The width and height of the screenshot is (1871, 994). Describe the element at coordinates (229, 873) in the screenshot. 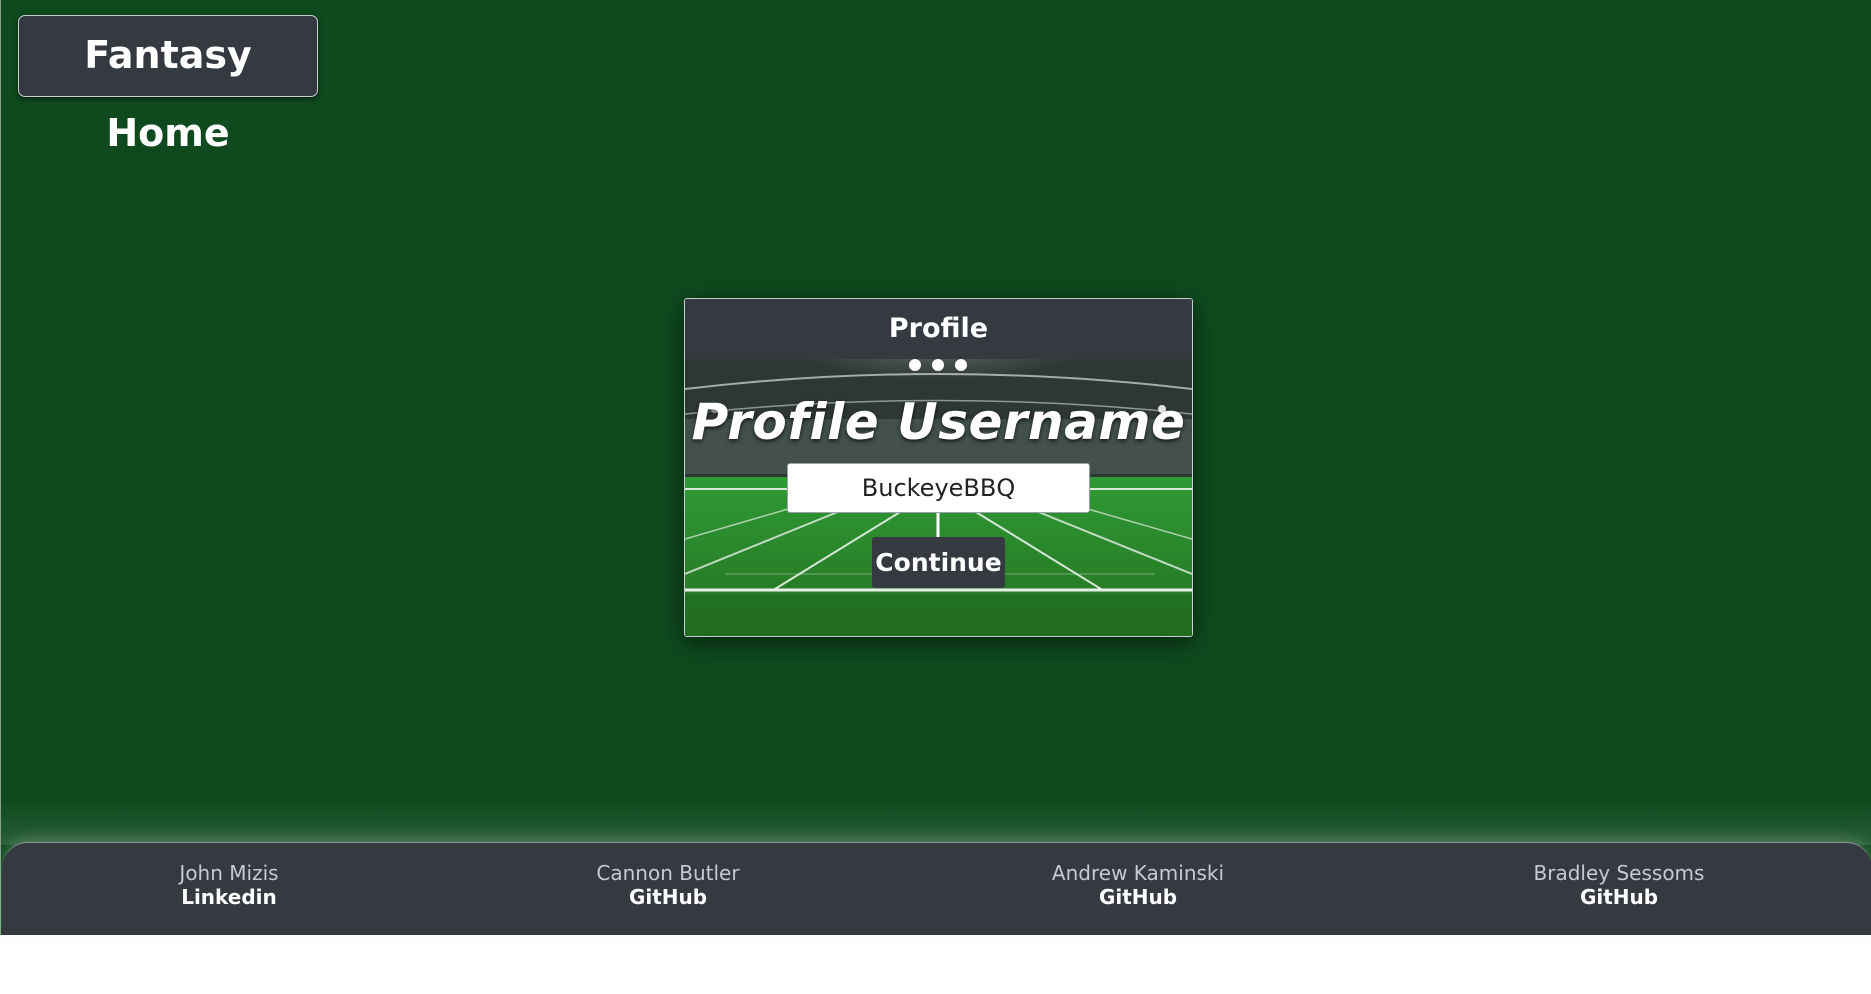

I see `member-name: John Mizis` at that location.